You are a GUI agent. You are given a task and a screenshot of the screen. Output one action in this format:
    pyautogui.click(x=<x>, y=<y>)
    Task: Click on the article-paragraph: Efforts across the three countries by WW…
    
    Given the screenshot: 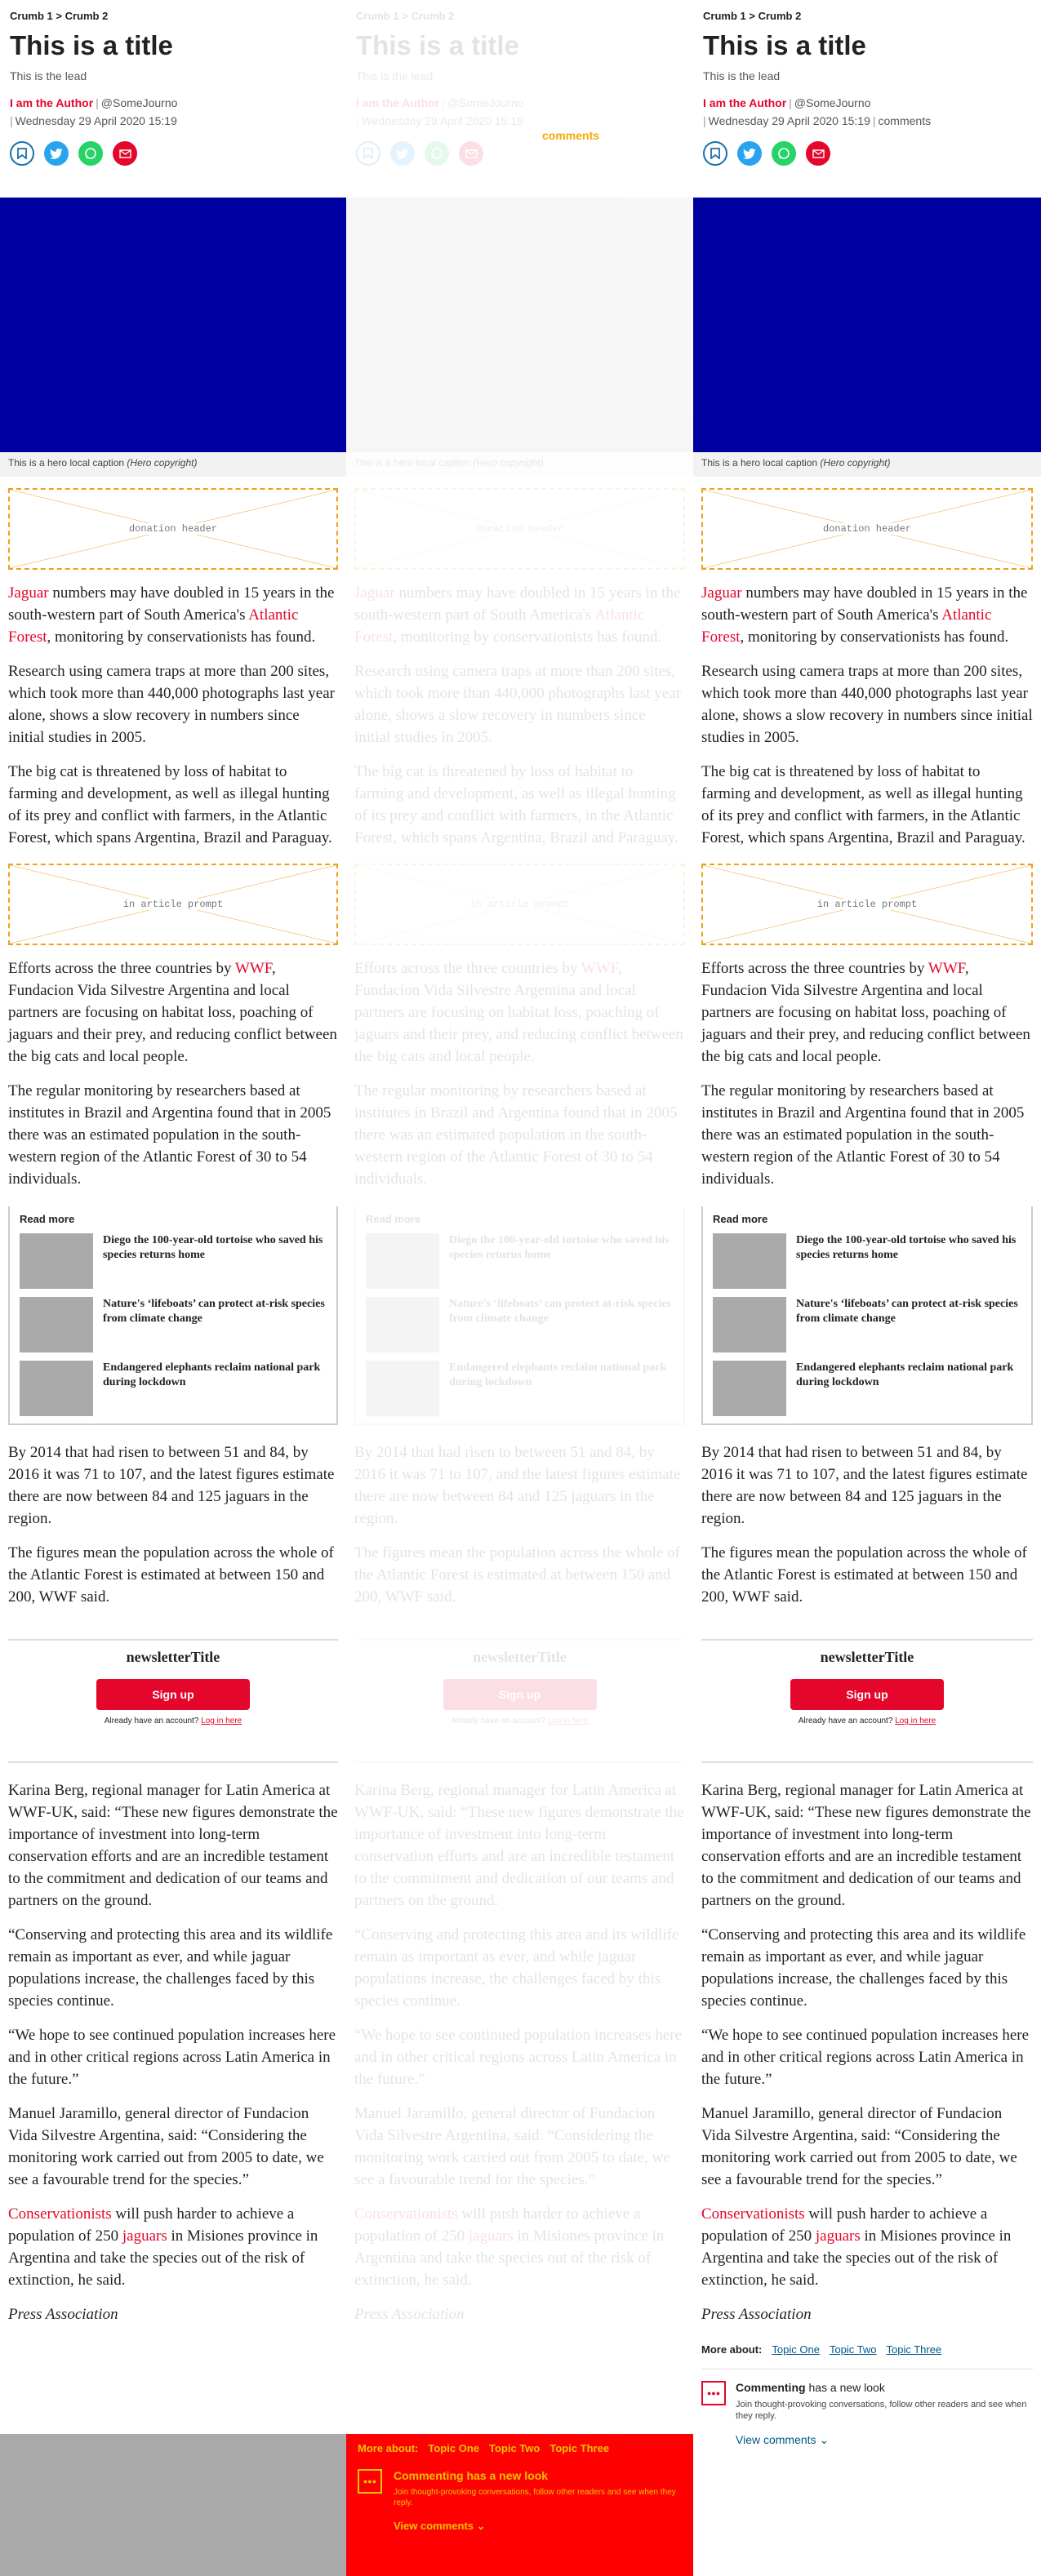 What is the action you would take?
    pyautogui.click(x=172, y=1012)
    